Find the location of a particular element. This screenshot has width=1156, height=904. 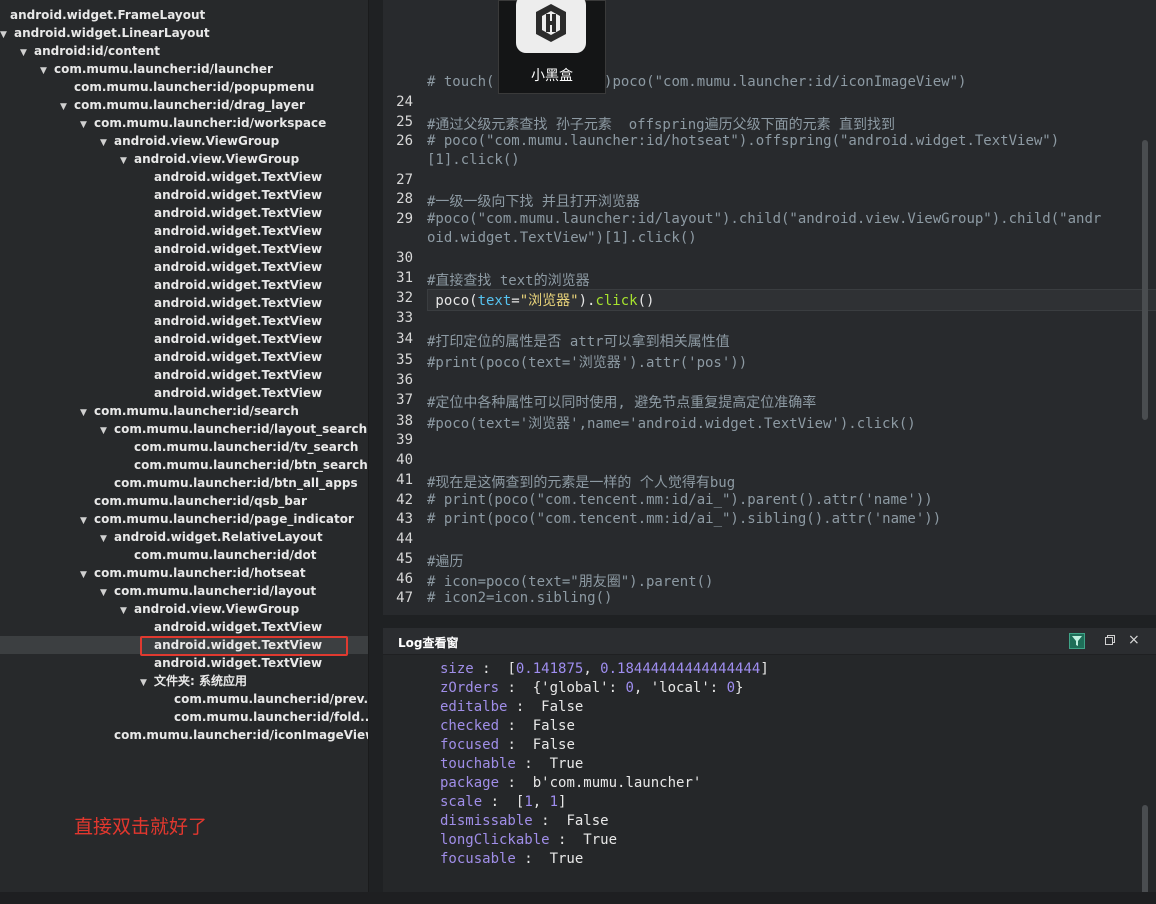

code-token: text is located at coordinates (494, 301).